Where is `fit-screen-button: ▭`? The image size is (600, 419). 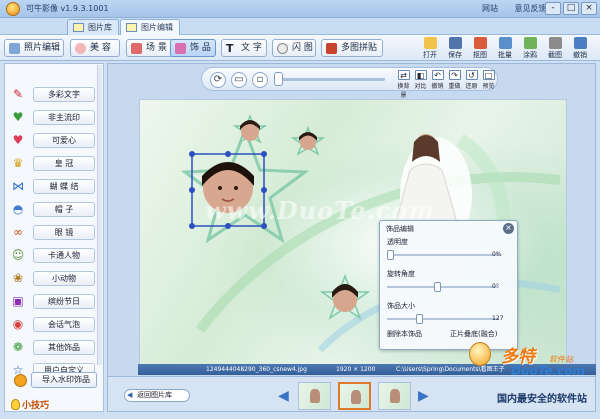
fit-screen-button: ▭ is located at coordinates (239, 80).